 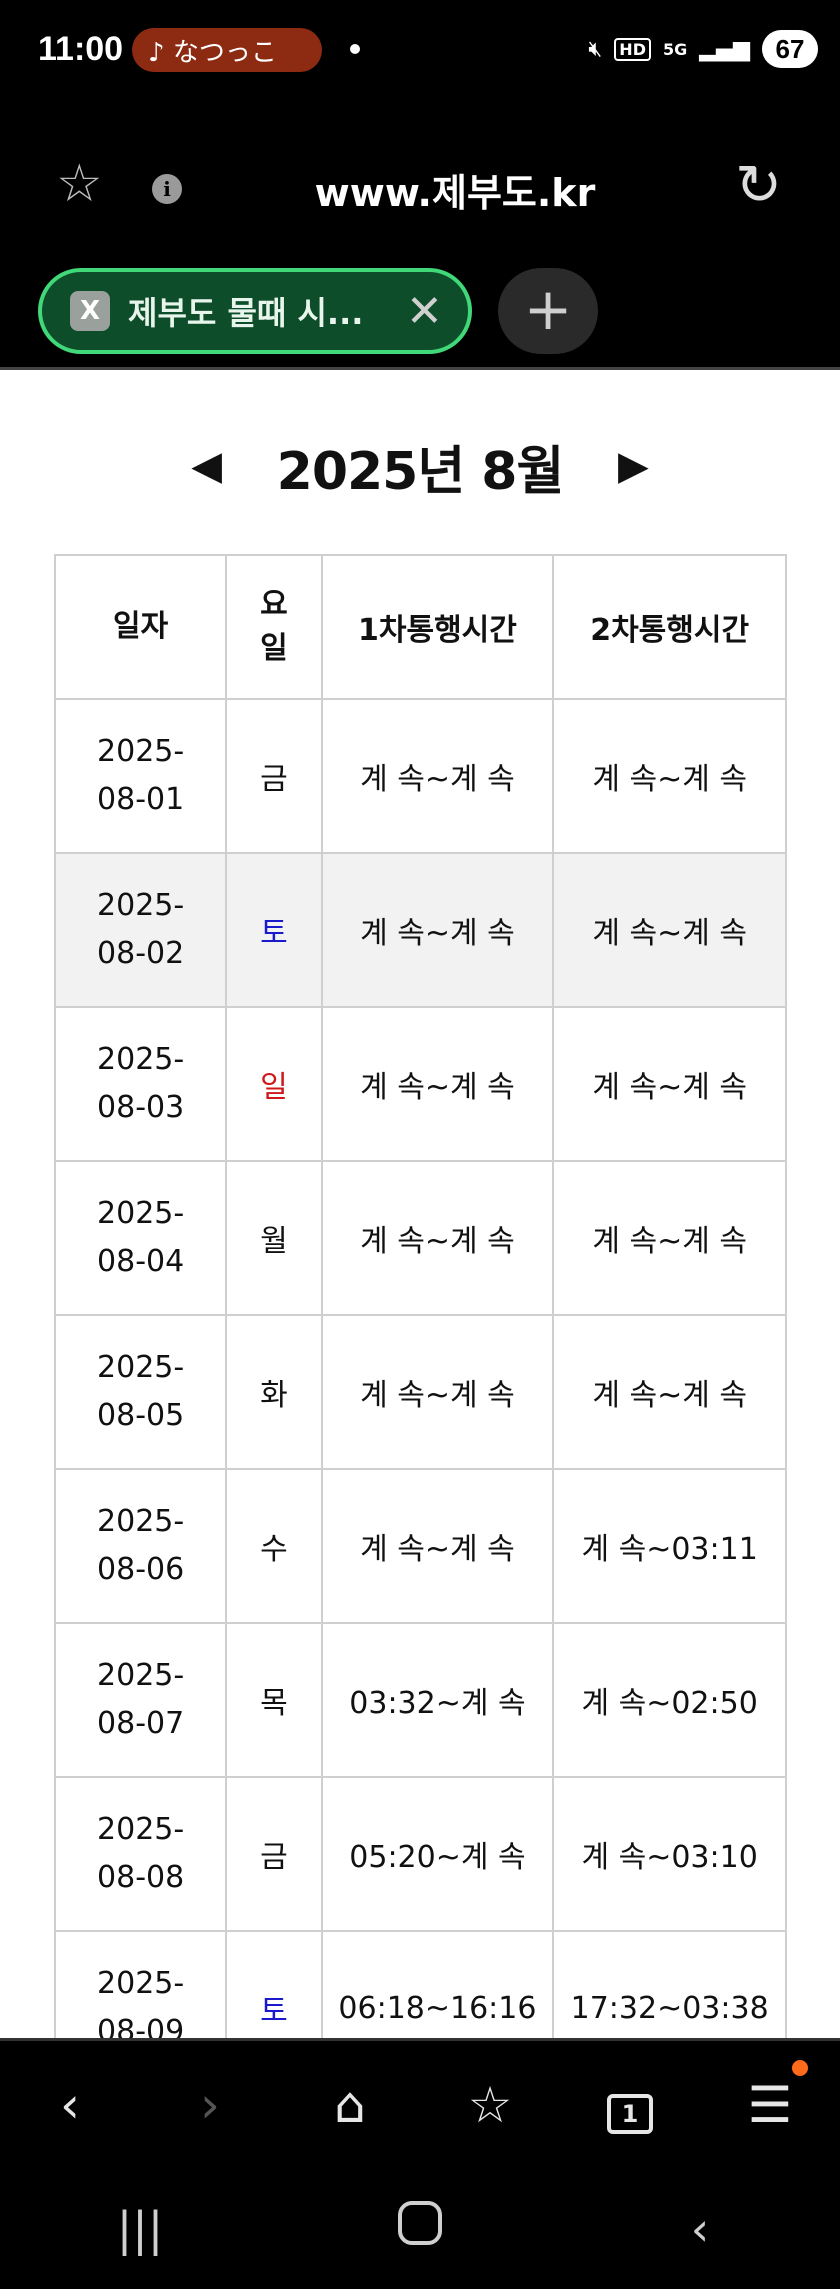 What do you see at coordinates (140, 776) in the screenshot?
I see `date-cell: 2025- 08-01` at bounding box center [140, 776].